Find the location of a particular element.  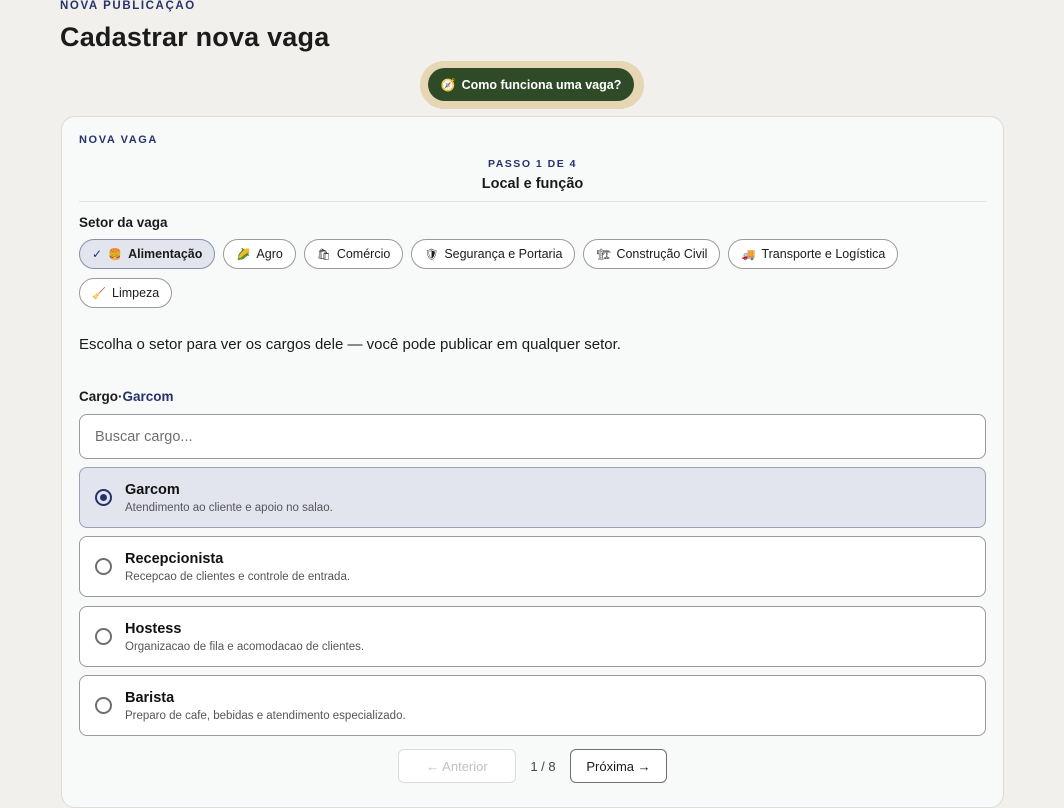

sector-chip-label: Limpeza is located at coordinates (136, 293).